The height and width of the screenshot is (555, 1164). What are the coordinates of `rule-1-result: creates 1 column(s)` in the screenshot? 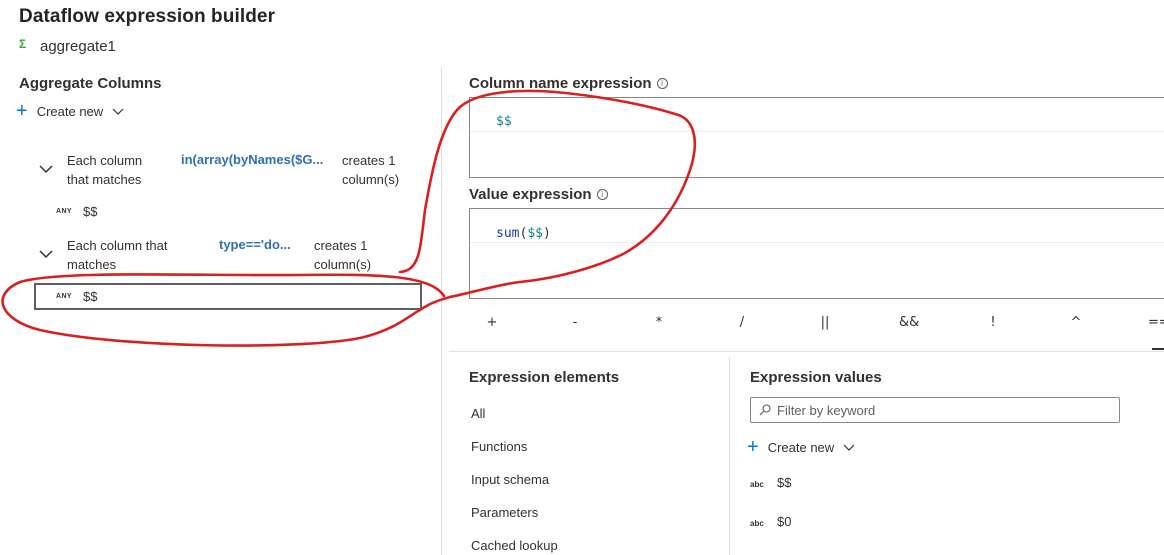 It's located at (371, 170).